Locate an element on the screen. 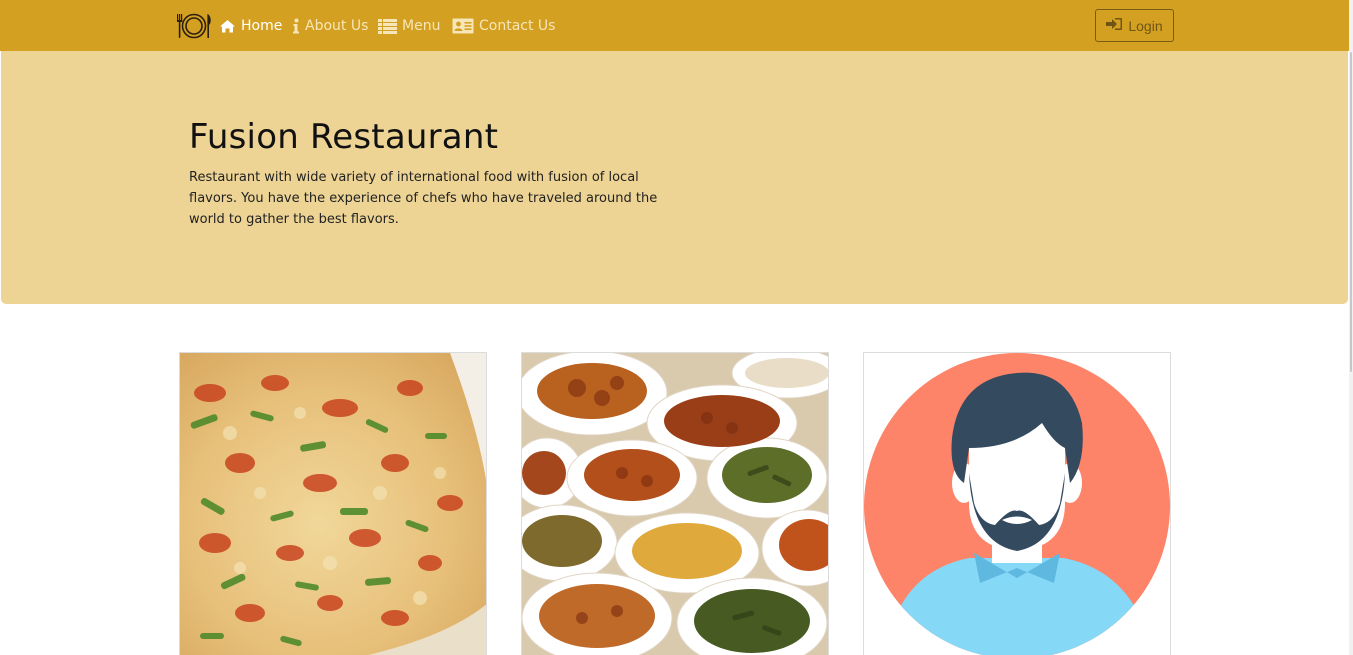 This screenshot has width=1353, height=655. login-label: Login is located at coordinates (1145, 25).